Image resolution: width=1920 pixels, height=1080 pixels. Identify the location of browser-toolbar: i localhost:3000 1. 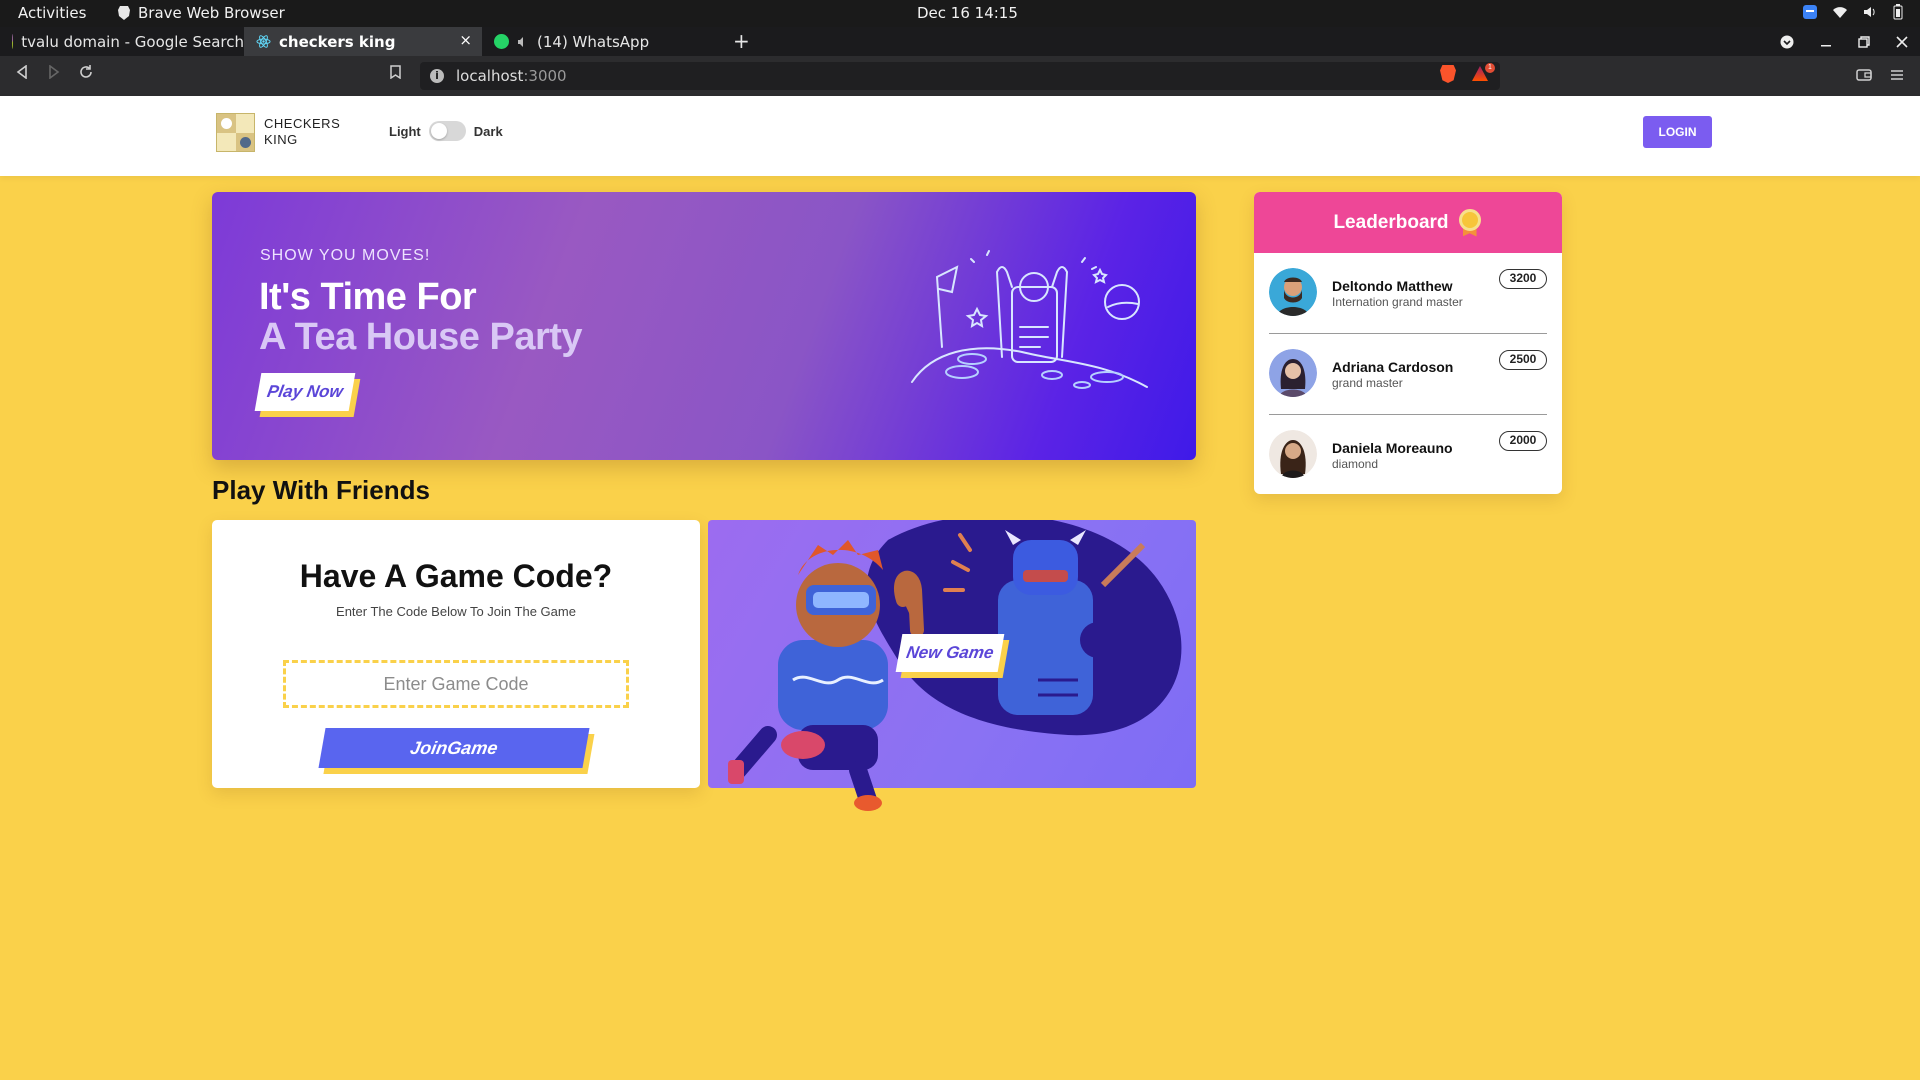
(960, 76).